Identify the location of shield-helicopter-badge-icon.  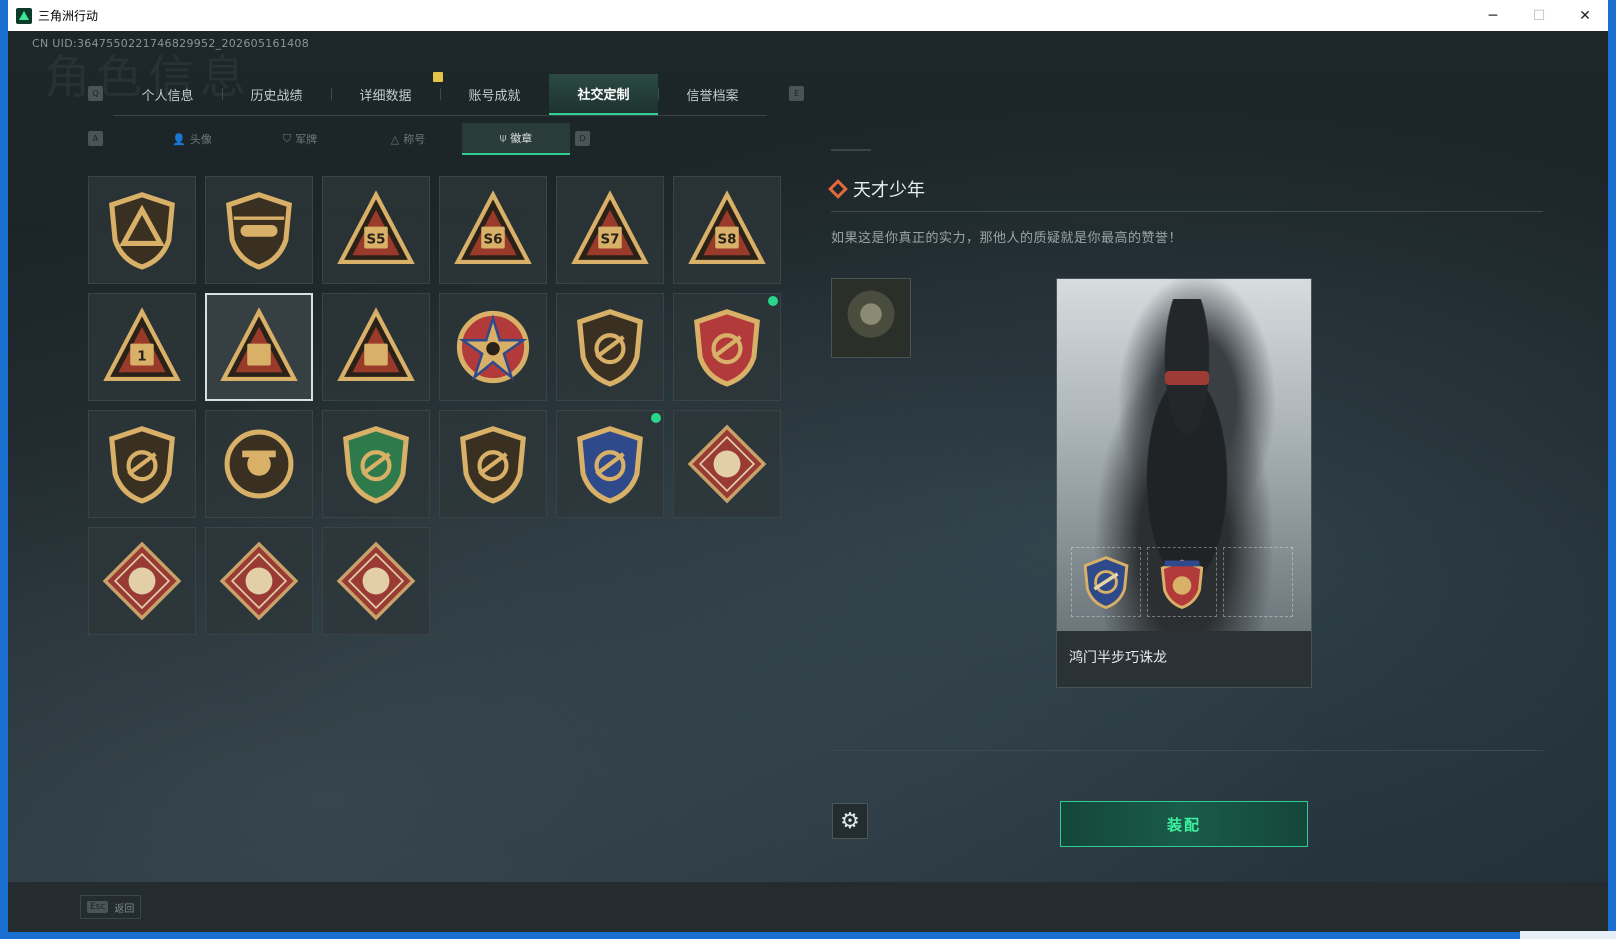
(259, 231).